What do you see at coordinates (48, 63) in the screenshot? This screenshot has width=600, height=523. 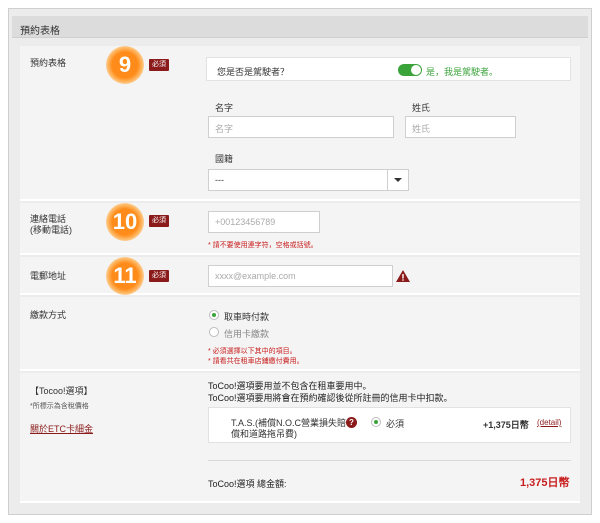 I see `driver-section-label: 預約表格` at bounding box center [48, 63].